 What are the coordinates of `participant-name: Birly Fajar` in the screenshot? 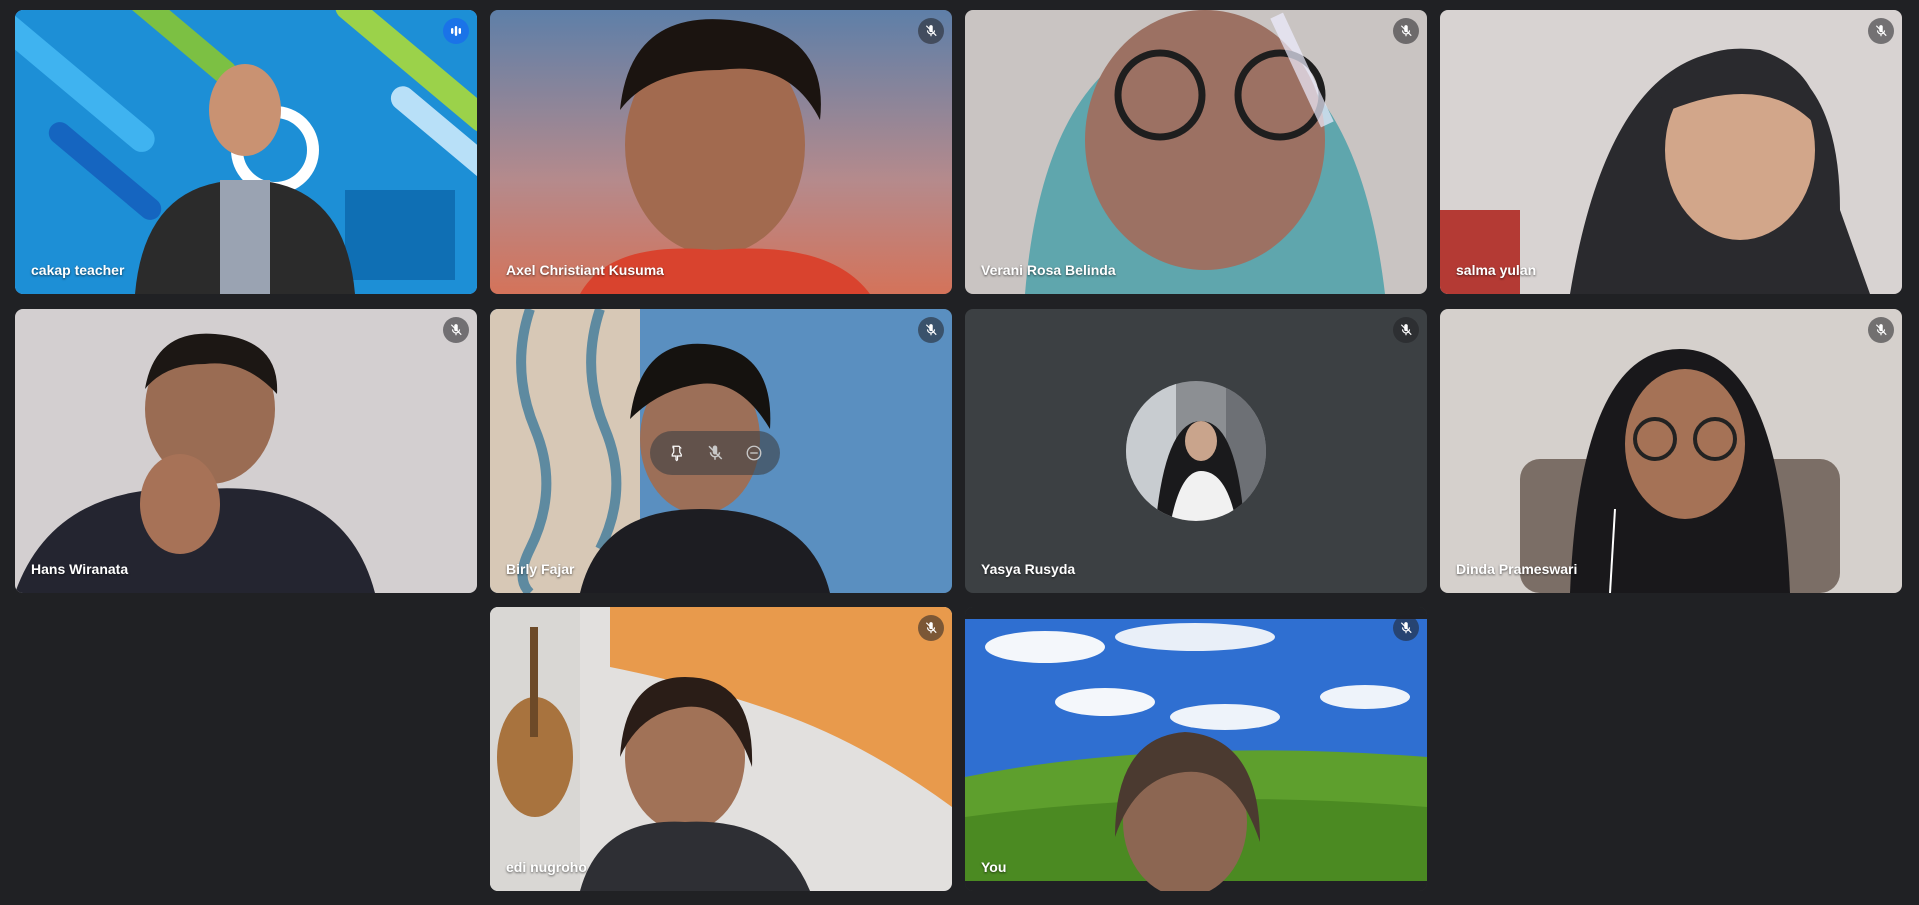 It's located at (540, 569).